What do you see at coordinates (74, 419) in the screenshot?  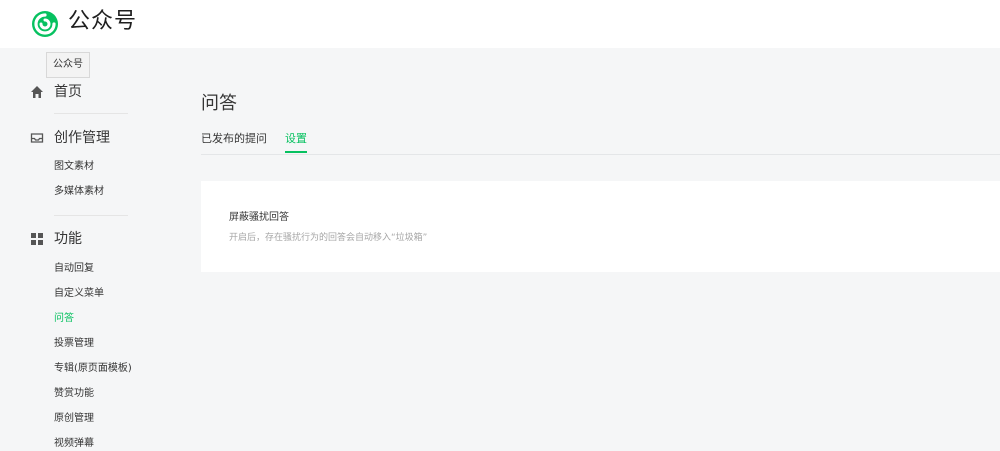 I see `sidebar-item-original-management: 原创管理` at bounding box center [74, 419].